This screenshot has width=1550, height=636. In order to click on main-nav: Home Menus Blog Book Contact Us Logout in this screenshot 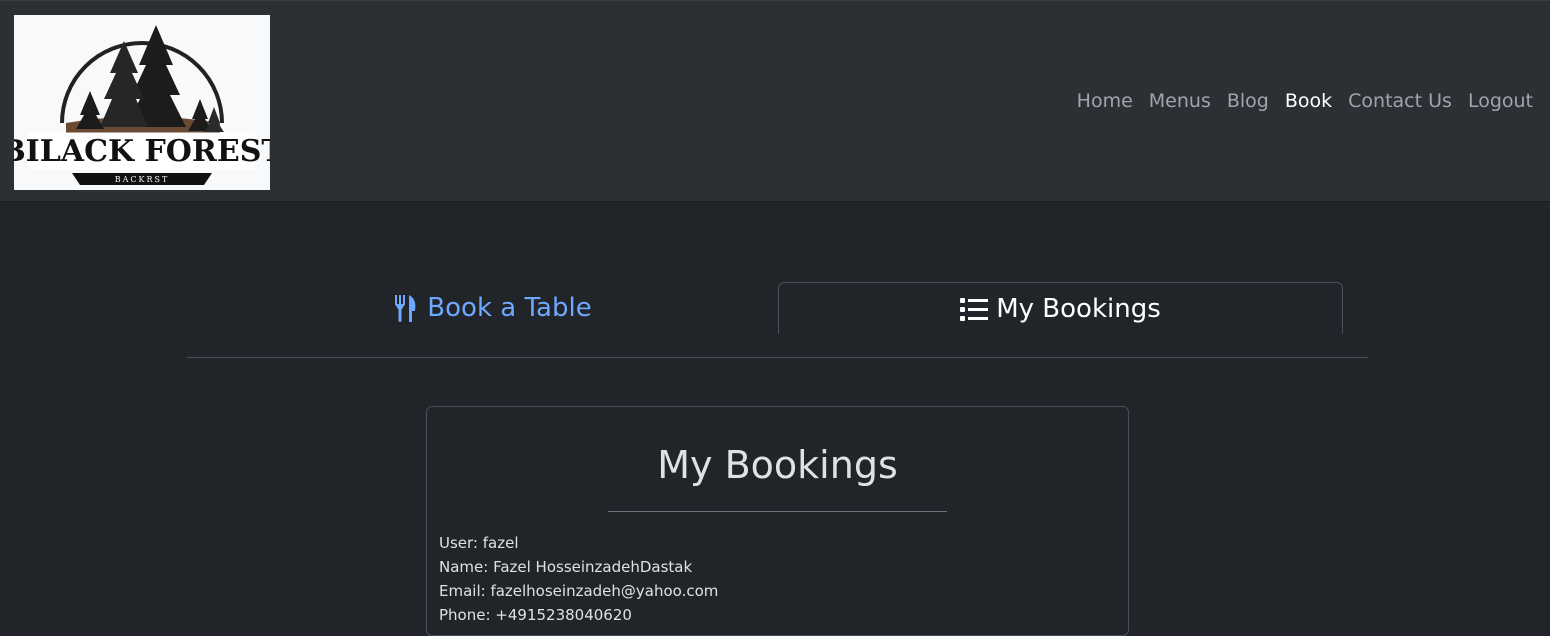, I will do `click(1305, 101)`.